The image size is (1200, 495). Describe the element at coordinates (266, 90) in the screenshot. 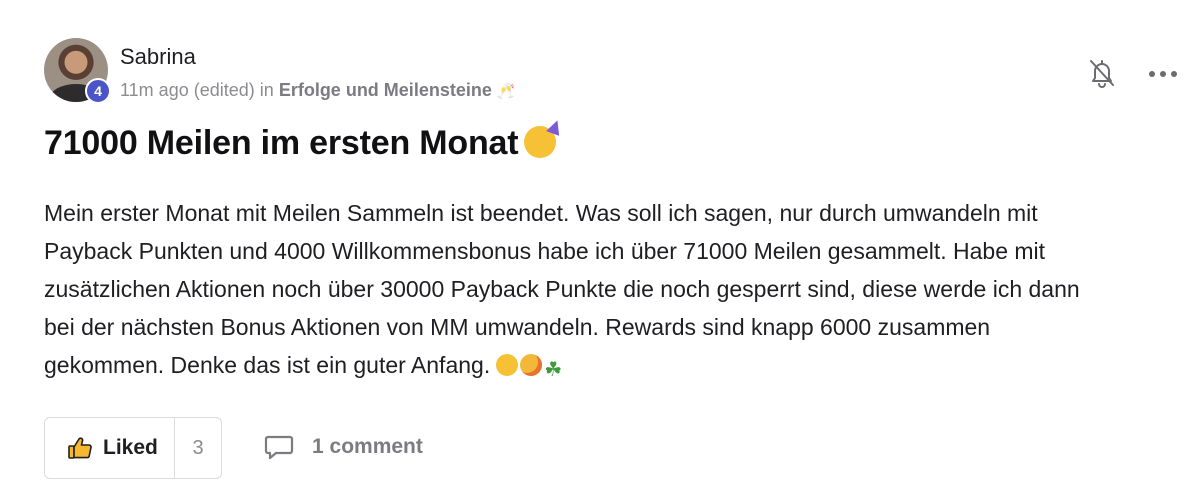

I see `in-label: in` at that location.